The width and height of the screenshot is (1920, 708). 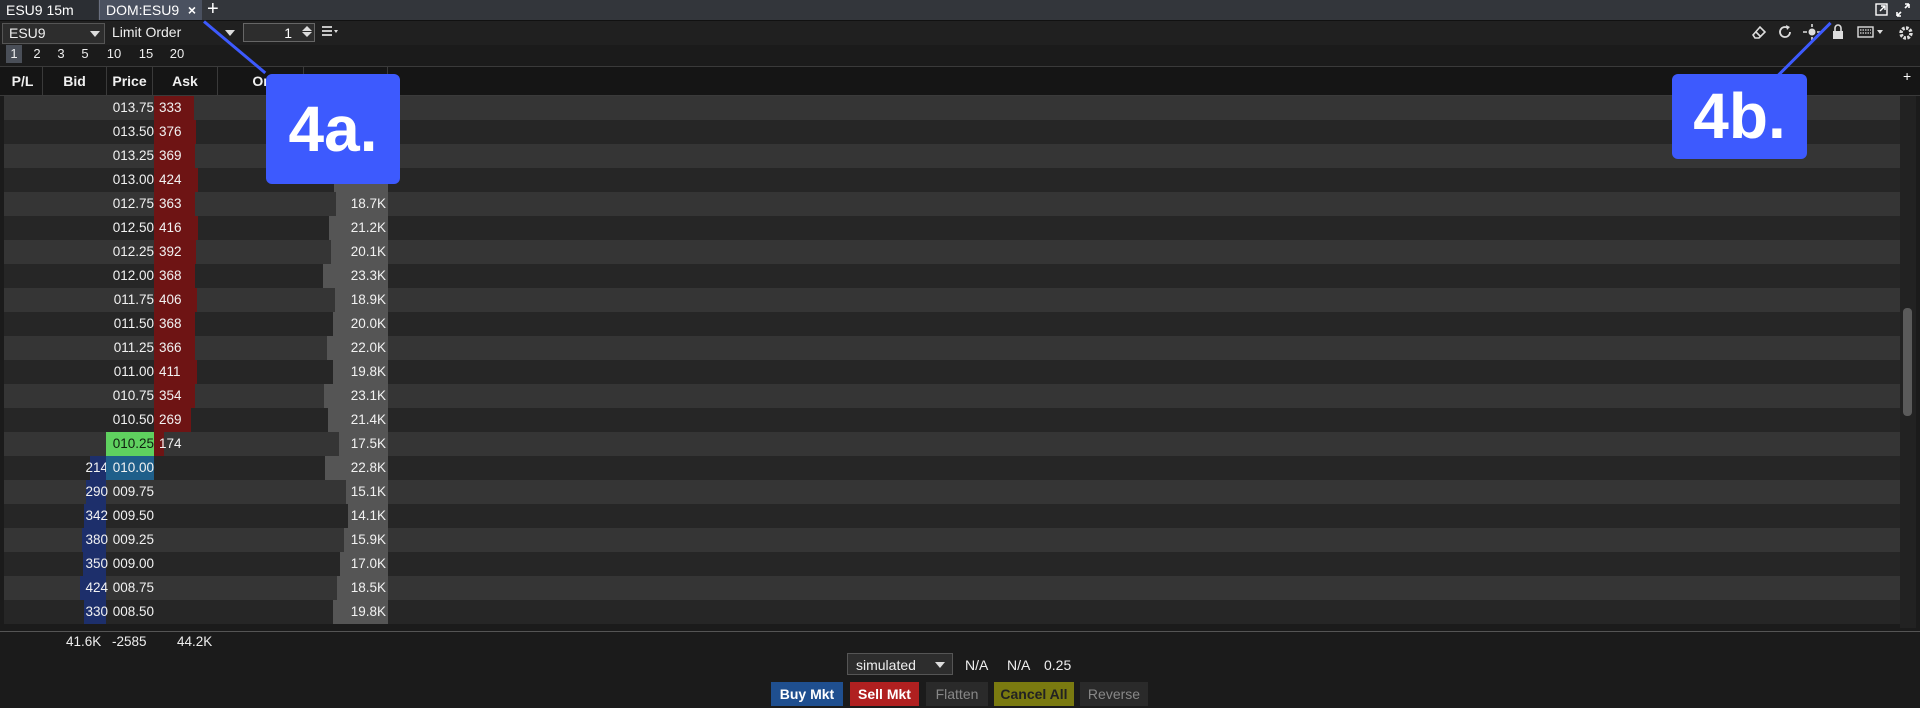 I want to click on account-select: simulated, so click(x=900, y=664).